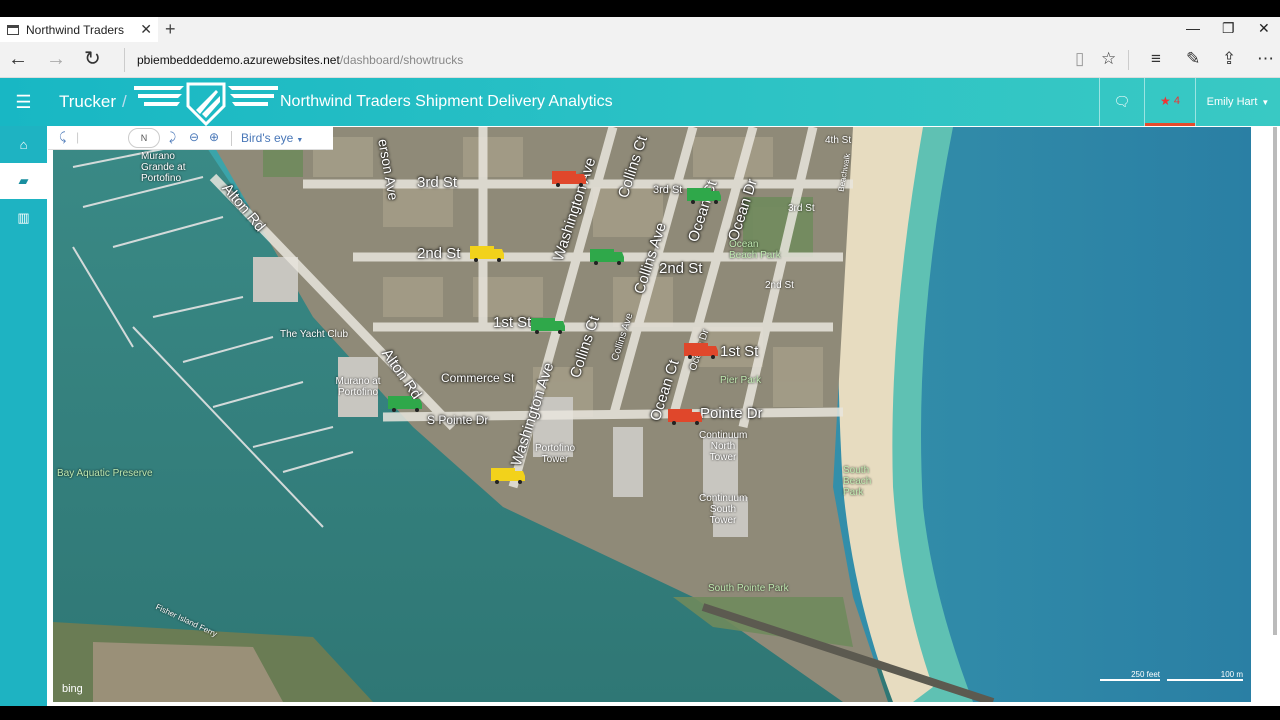 This screenshot has width=1280, height=720. Describe the element at coordinates (146, 29) in the screenshot. I see `close-tab-icon: ✕` at that location.